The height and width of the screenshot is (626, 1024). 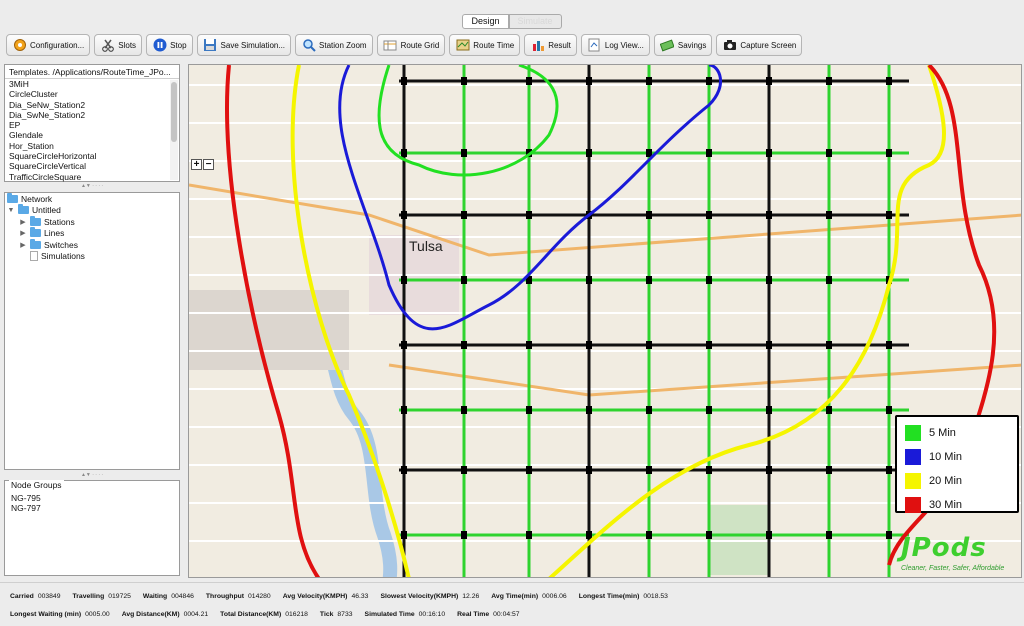 I want to click on template-item: Dia_SeNw_Station2, so click(x=94, y=105).